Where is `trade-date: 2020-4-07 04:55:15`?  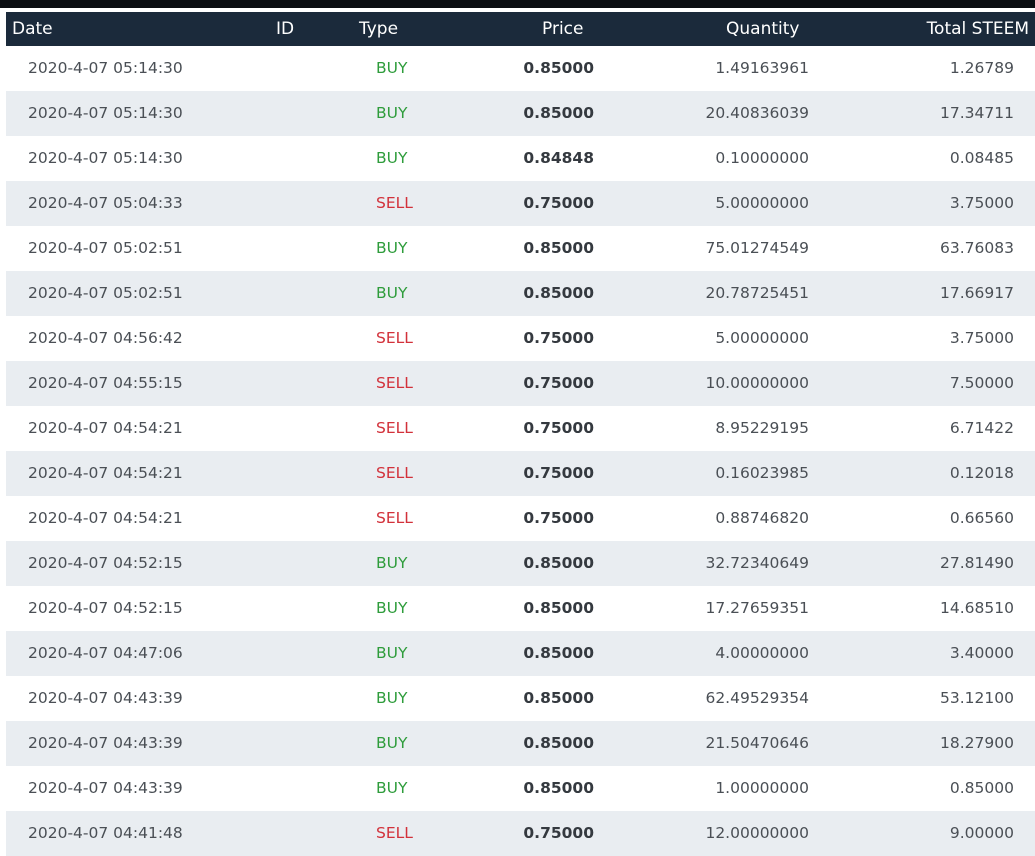
trade-date: 2020-4-07 04:55:15 is located at coordinates (105, 383).